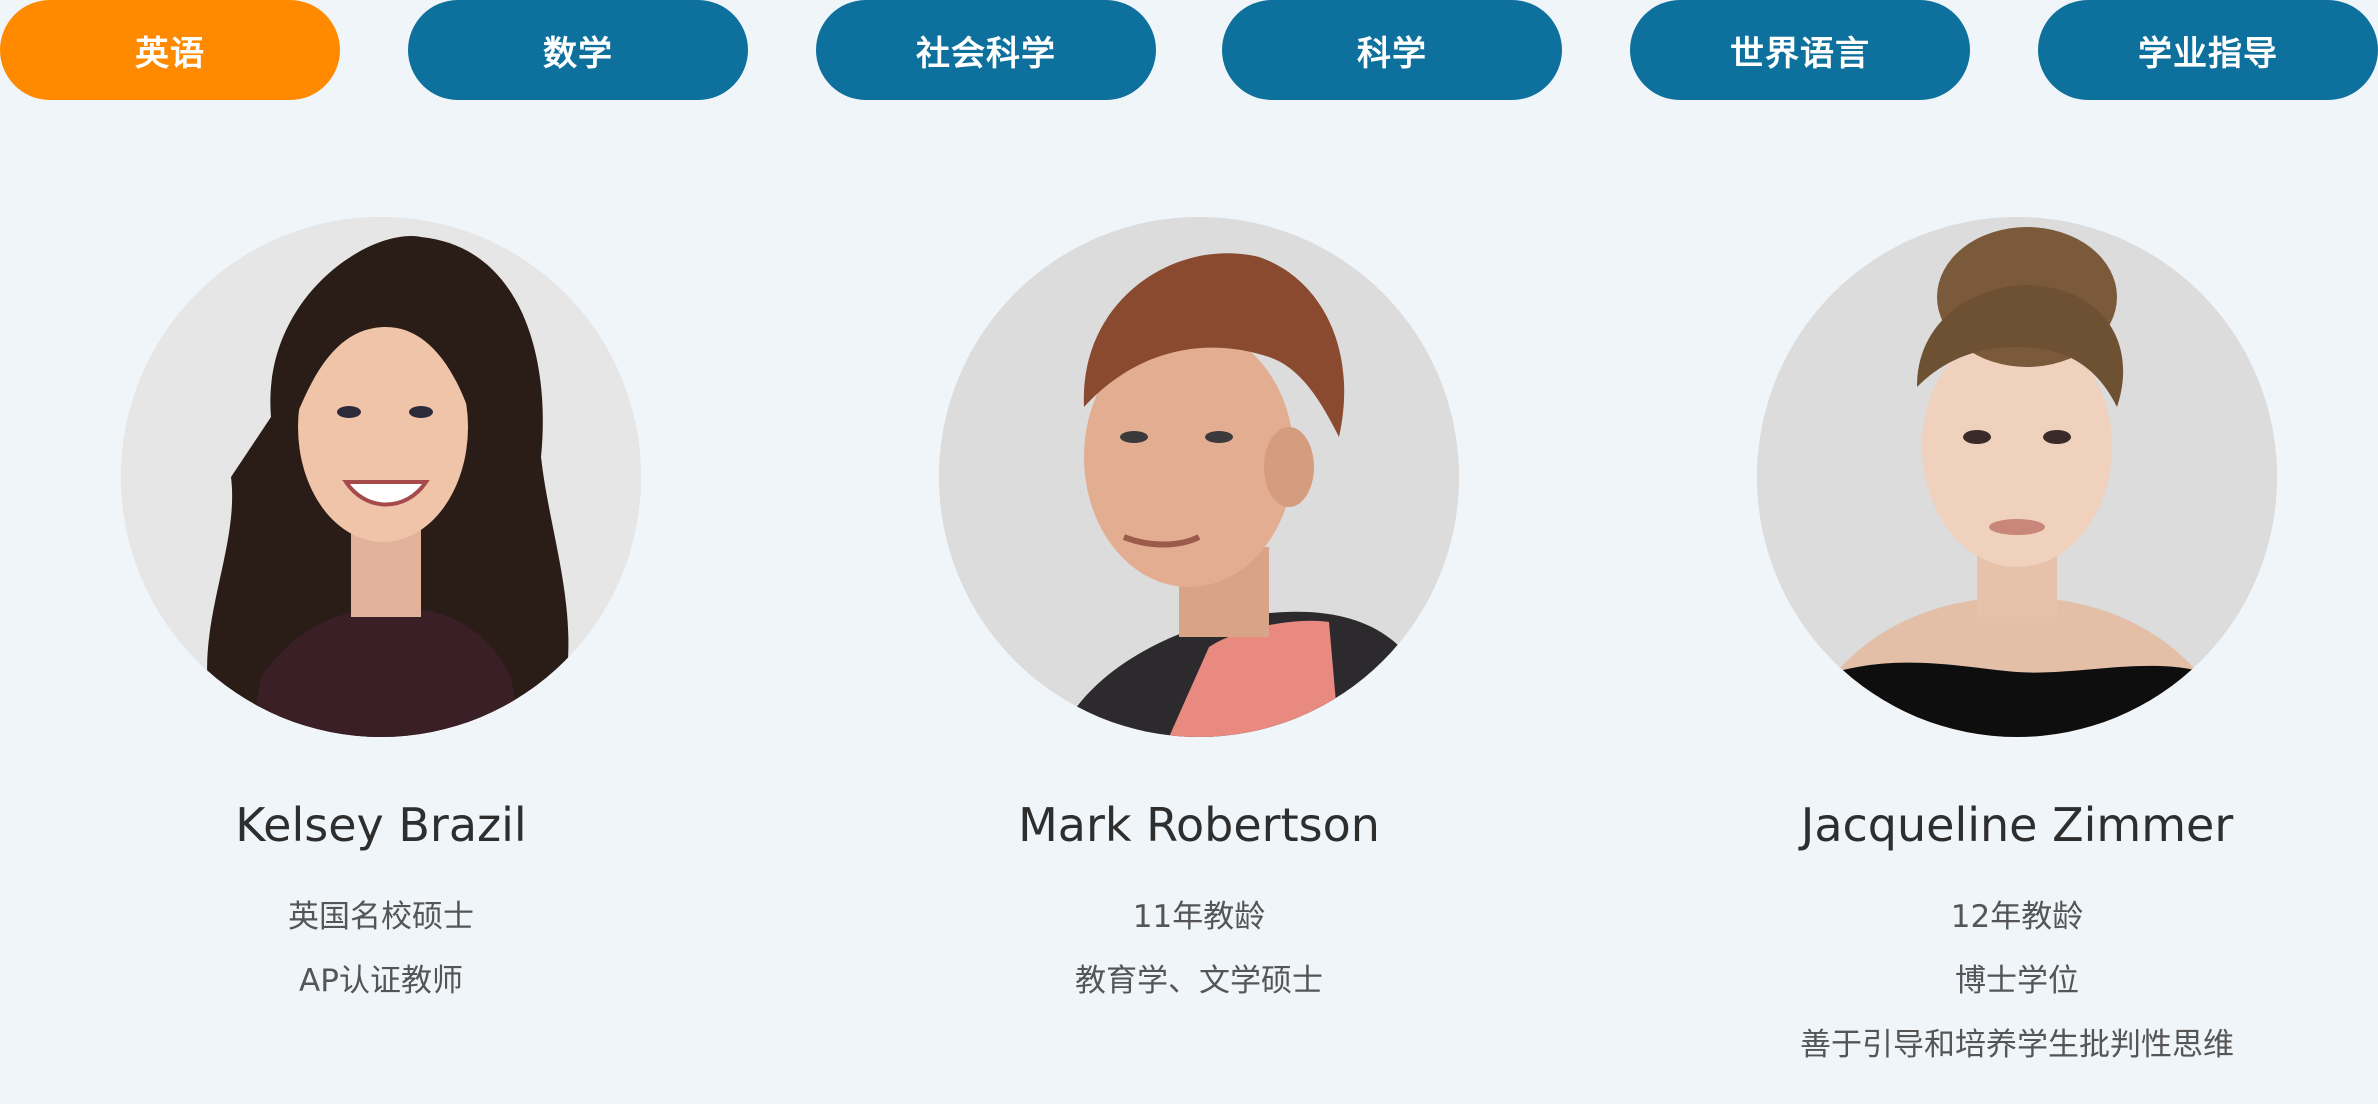 The height and width of the screenshot is (1104, 2378). I want to click on tab-academic-advising: 学业指导, so click(2208, 50).